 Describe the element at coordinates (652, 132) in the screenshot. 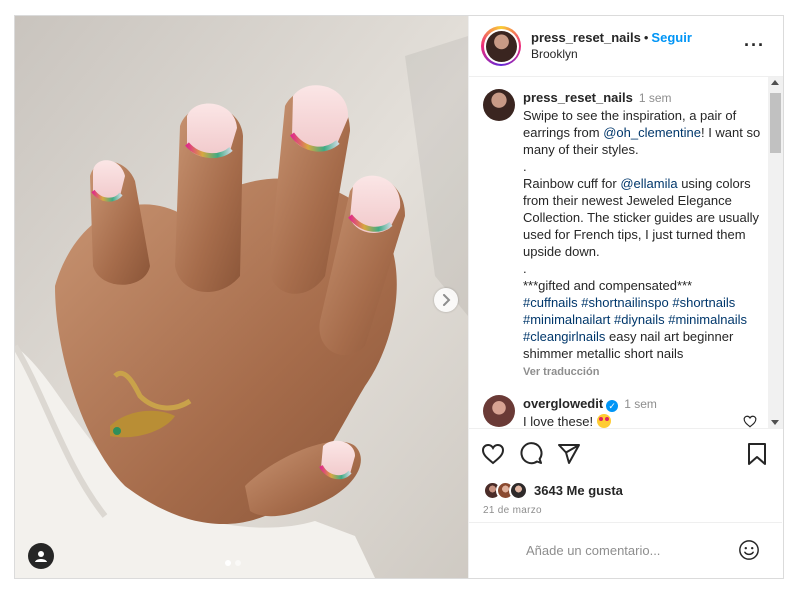

I see `mention-link: @oh_clementine` at that location.